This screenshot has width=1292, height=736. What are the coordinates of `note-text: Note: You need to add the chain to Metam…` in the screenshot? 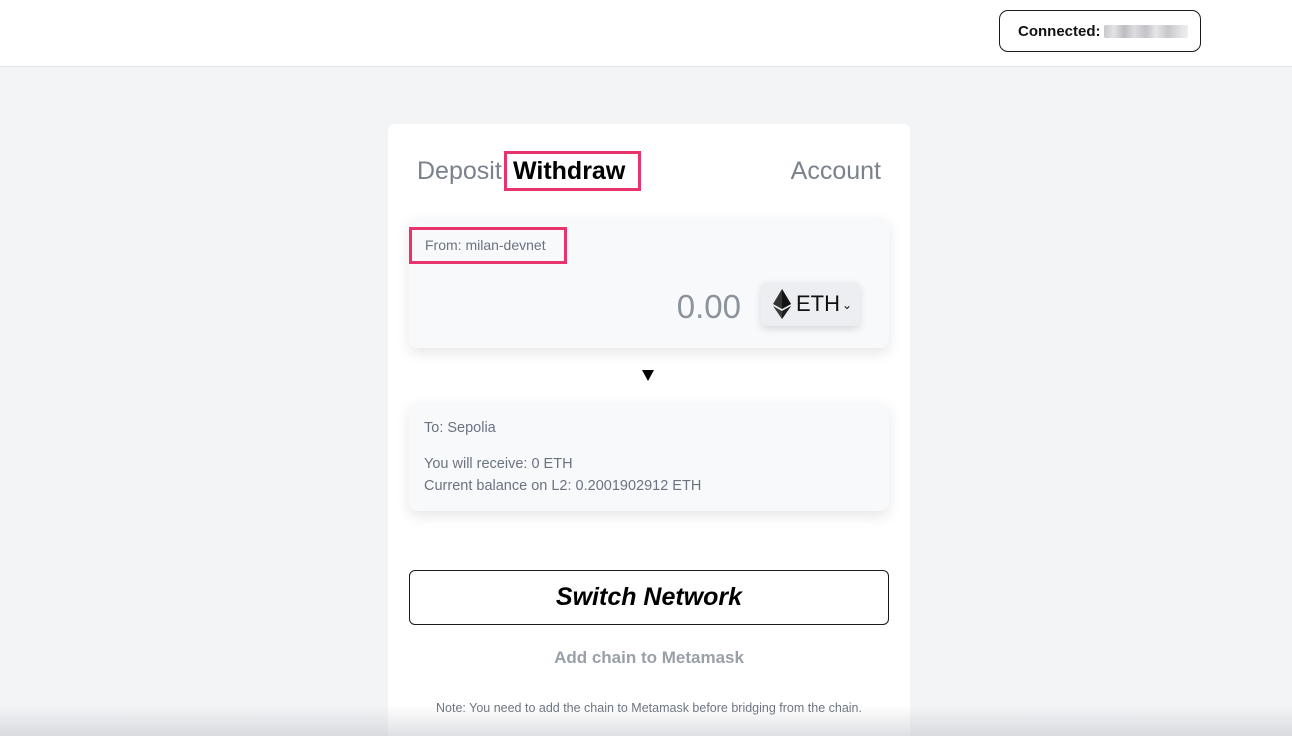 It's located at (649, 708).